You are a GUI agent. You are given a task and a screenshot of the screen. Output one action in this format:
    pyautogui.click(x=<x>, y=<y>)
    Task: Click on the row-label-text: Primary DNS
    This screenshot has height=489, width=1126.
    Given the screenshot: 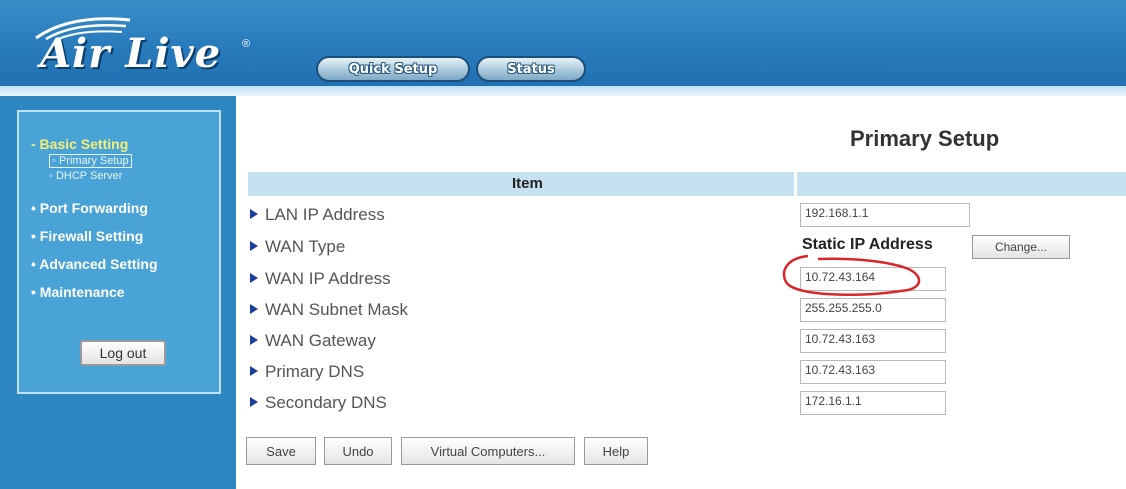 What is the action you would take?
    pyautogui.click(x=315, y=371)
    